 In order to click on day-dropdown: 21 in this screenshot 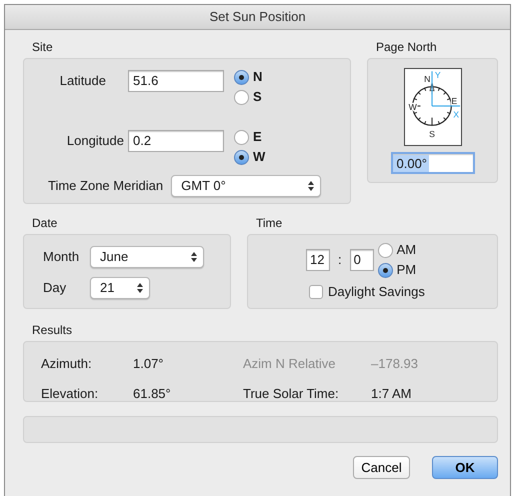, I will do `click(120, 288)`.